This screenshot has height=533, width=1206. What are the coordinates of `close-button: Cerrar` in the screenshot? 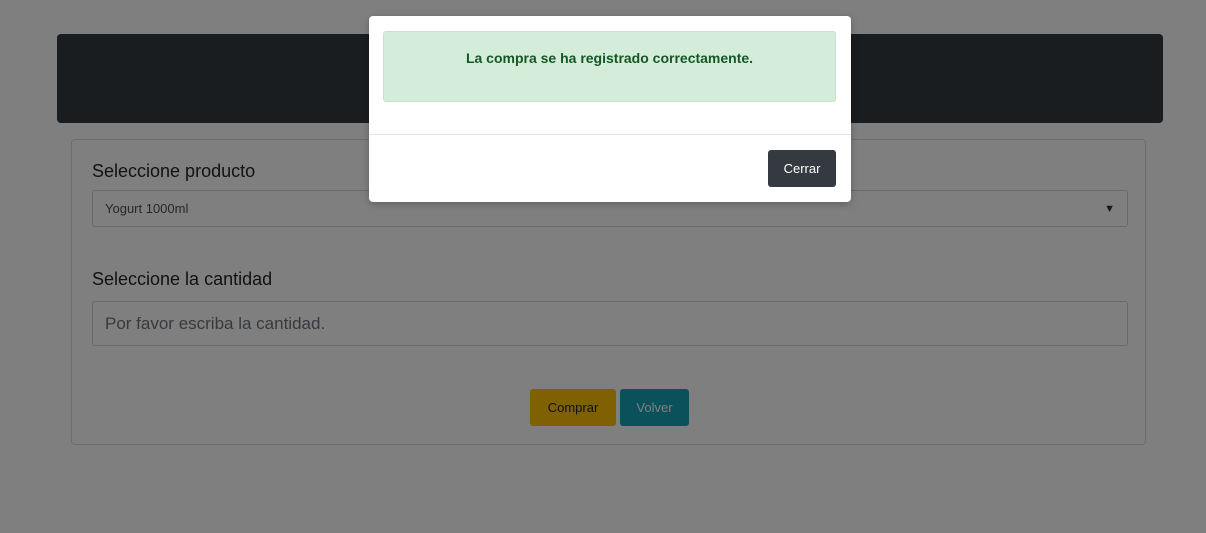 It's located at (802, 168).